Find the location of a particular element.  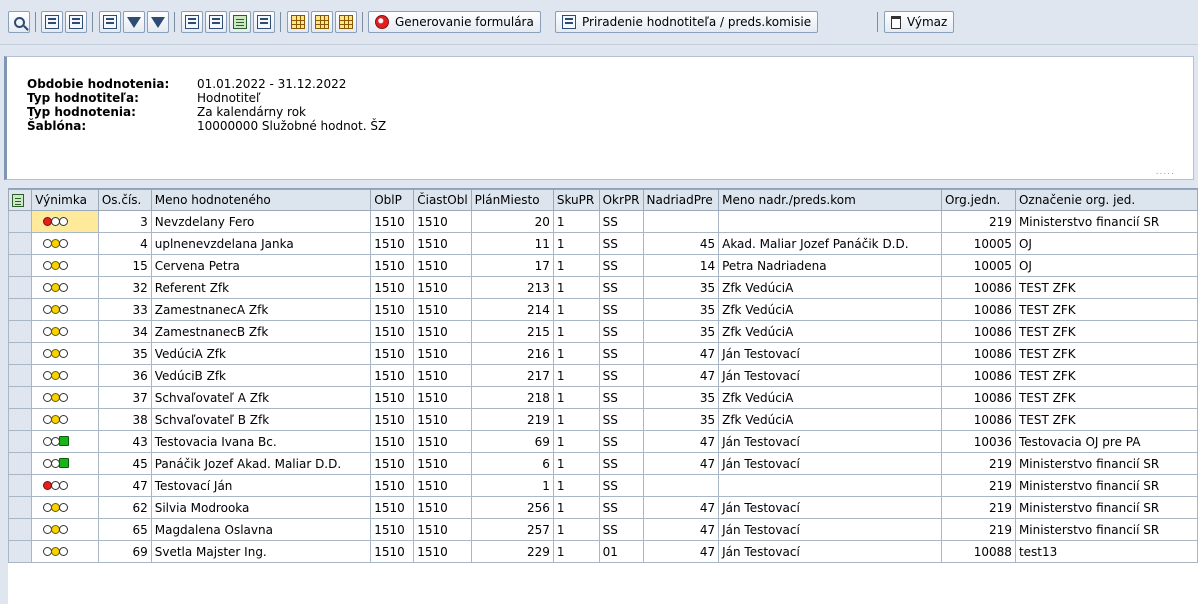

cell-pers-no: 69 is located at coordinates (124, 551).